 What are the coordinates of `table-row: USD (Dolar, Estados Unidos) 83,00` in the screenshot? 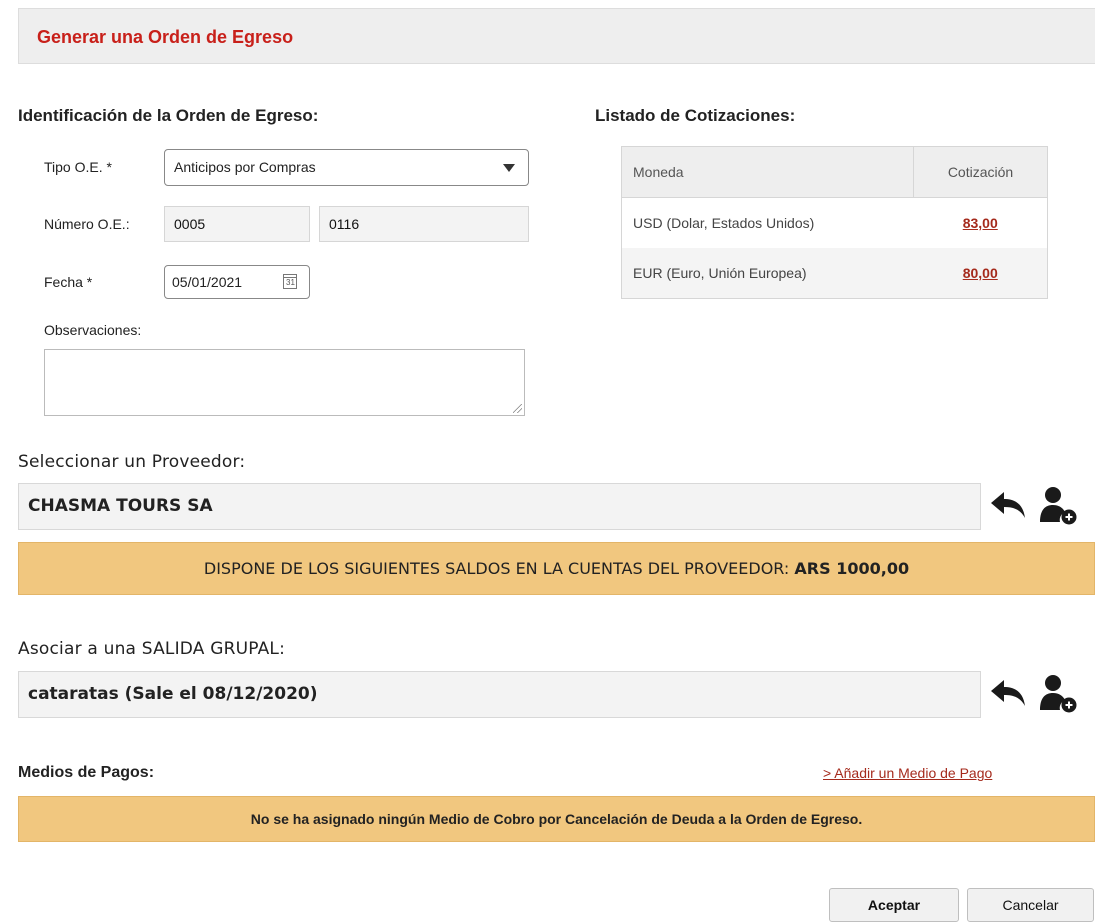 It's located at (835, 223).